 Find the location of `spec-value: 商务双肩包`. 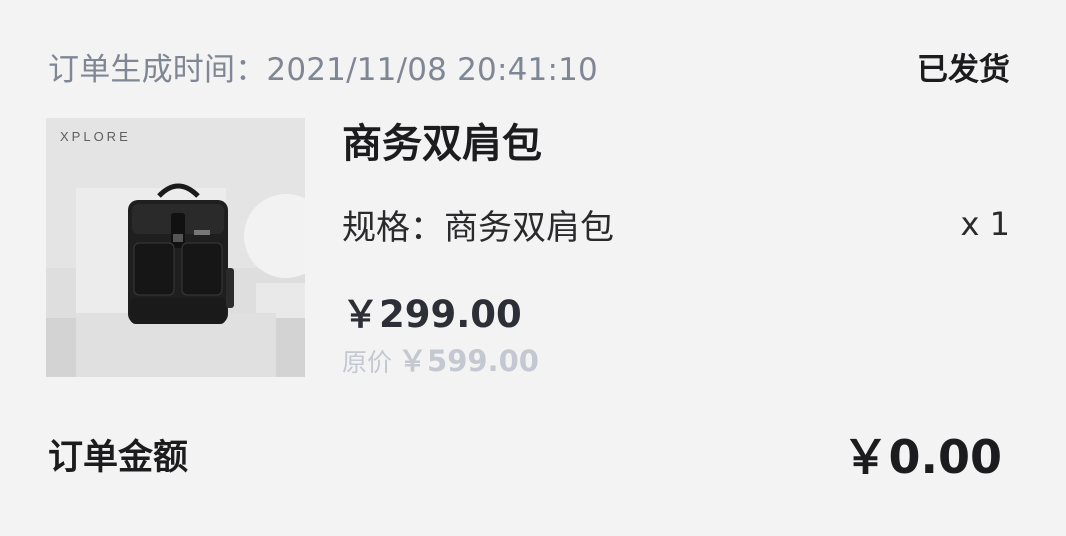

spec-value: 商务双肩包 is located at coordinates (529, 227).